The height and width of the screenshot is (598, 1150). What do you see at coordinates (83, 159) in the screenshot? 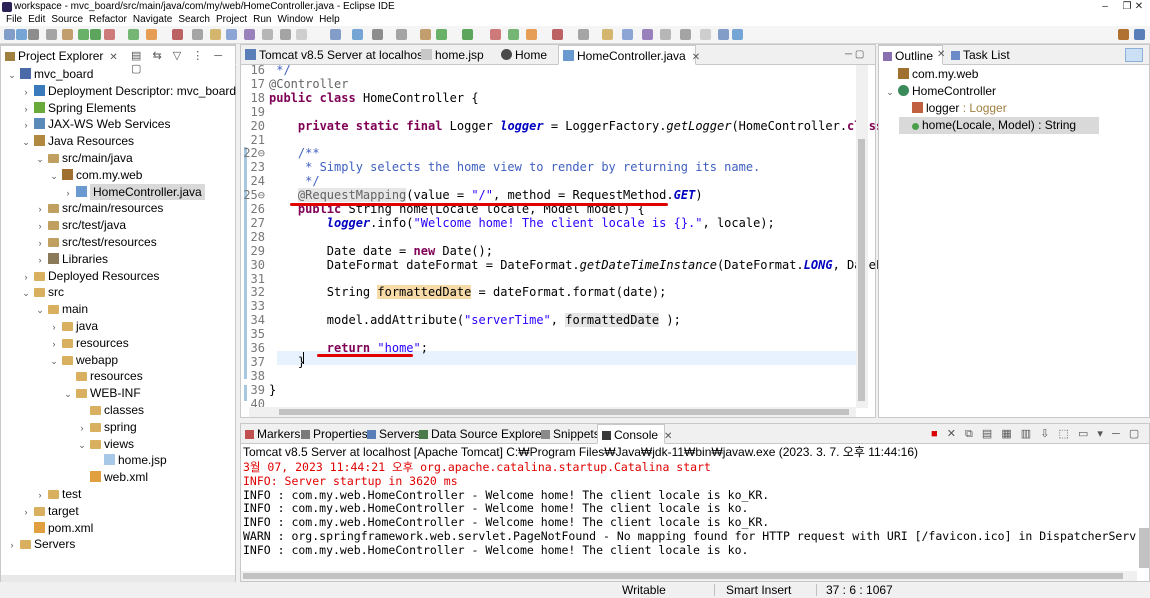
I see `tree-item: ⌄ src/main/java` at bounding box center [83, 159].